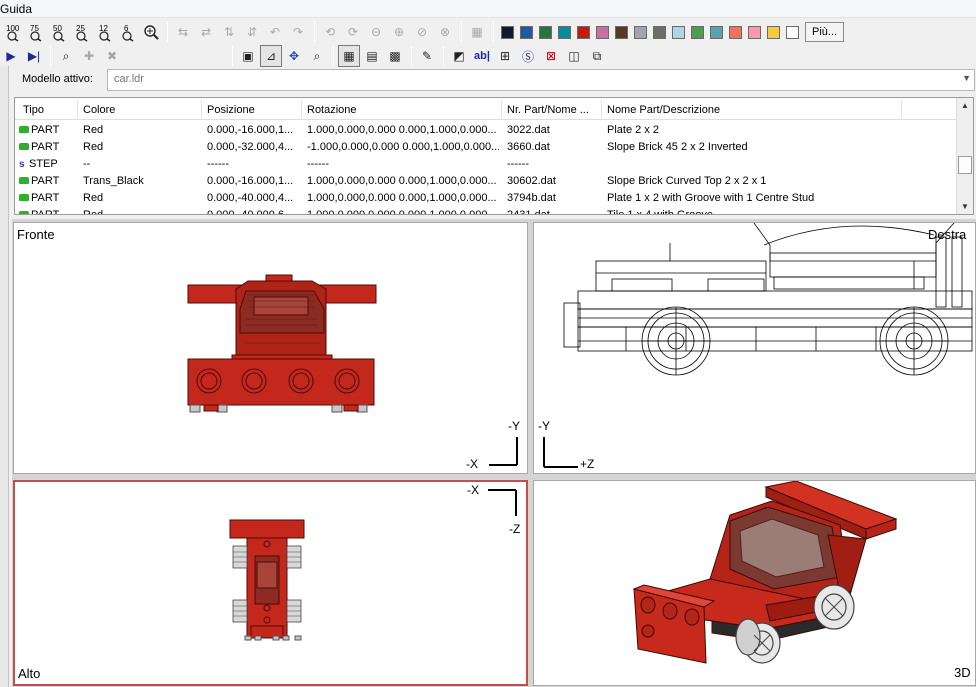  Describe the element at coordinates (399, 32) in the screenshot. I see `orbit-down-icon: ⊕` at that location.